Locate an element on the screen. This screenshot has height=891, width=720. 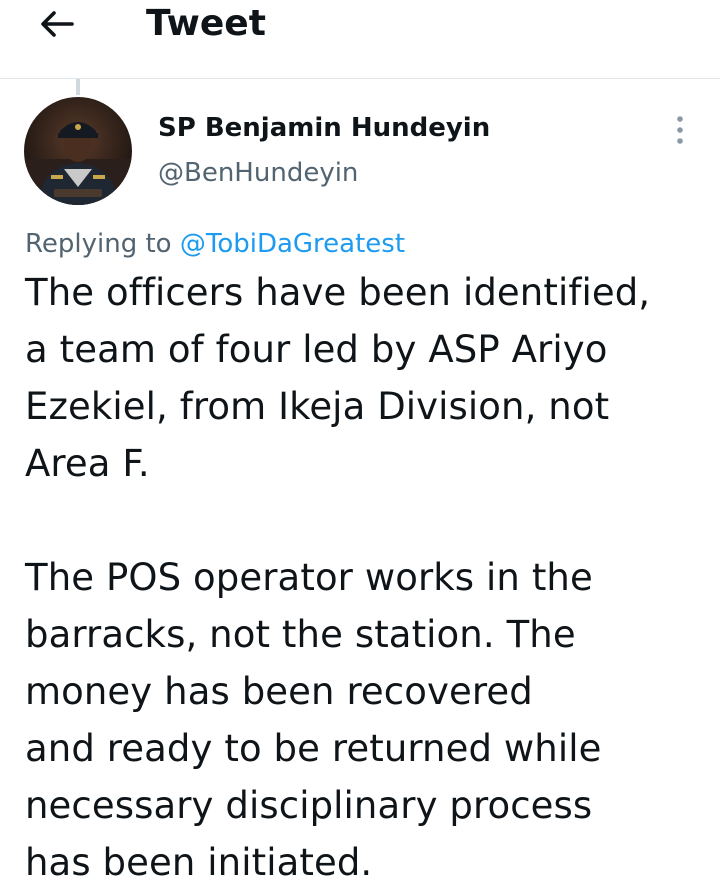
tweet-text-line: The officers have been identified, is located at coordinates (338, 292).